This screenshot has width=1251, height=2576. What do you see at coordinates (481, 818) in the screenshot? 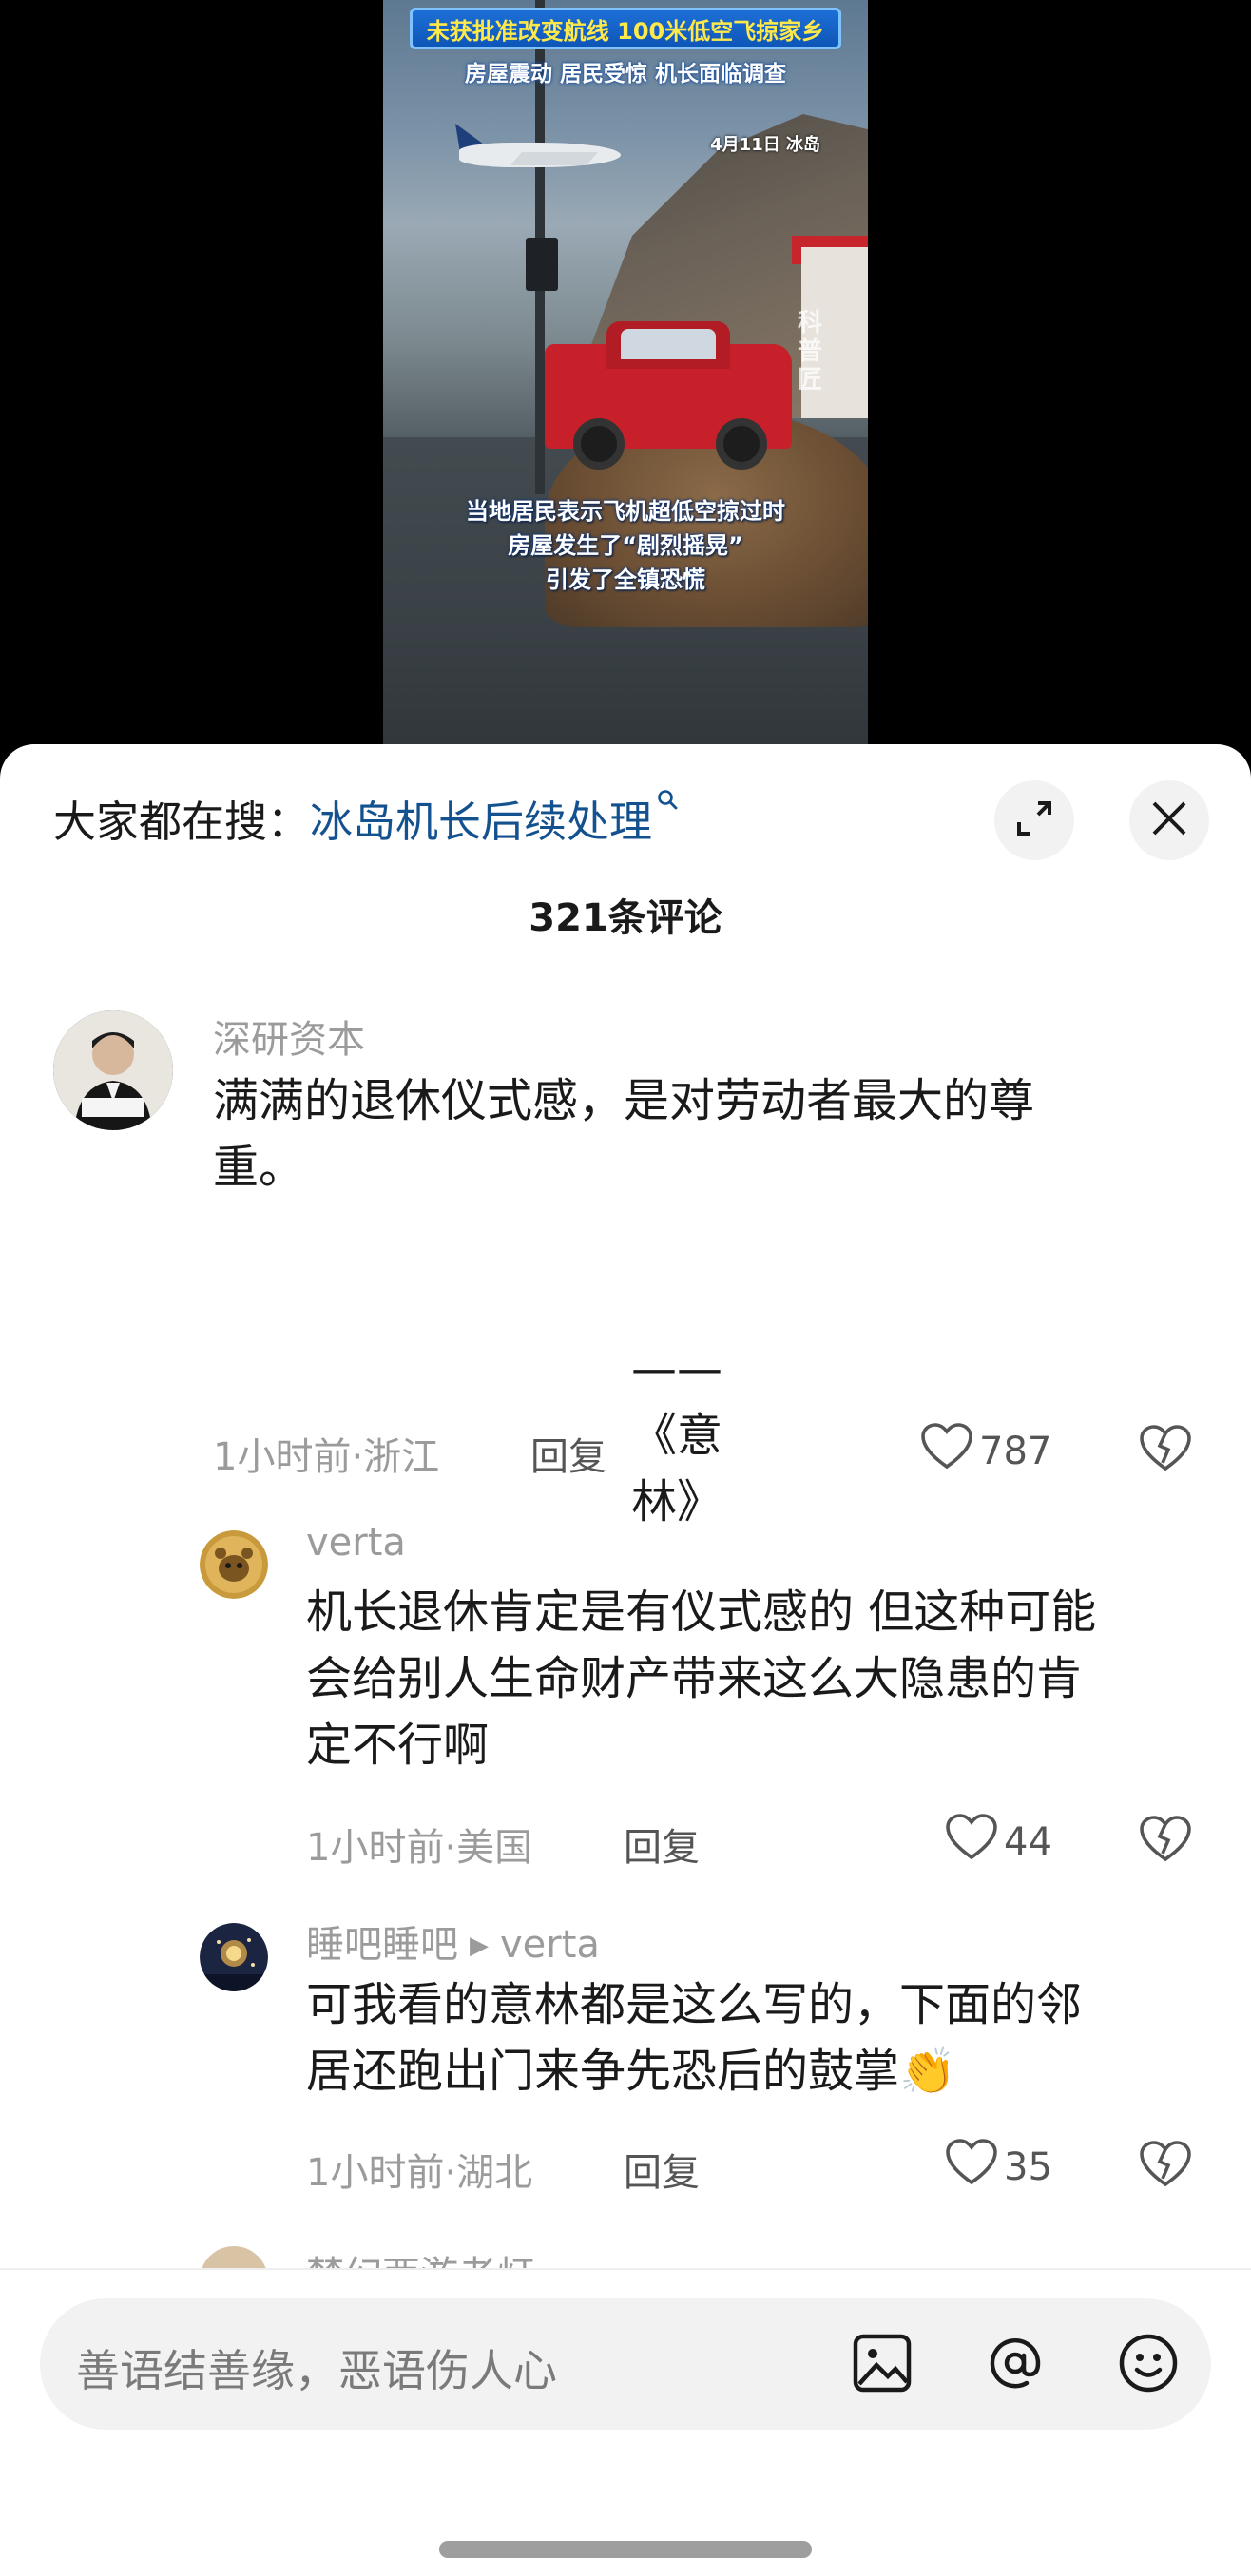
I see `trending-search-term: 冰岛机长后续处理` at bounding box center [481, 818].